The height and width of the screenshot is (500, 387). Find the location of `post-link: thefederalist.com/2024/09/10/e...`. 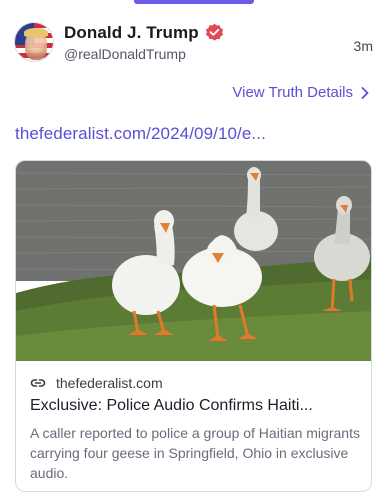

post-link: thefederalist.com/2024/09/10/e... is located at coordinates (140, 134).